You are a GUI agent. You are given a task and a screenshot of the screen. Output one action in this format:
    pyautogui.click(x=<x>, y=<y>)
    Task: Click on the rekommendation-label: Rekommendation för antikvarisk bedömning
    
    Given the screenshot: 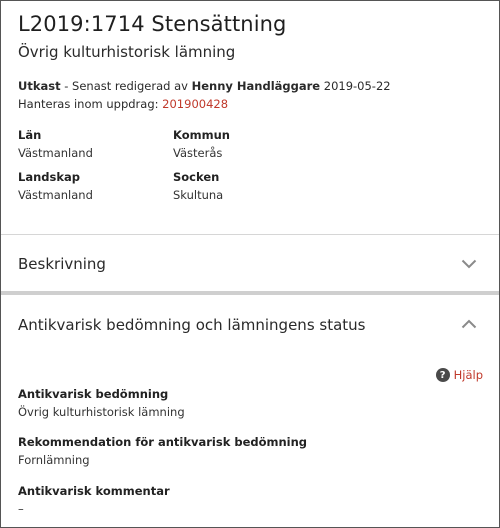 What is the action you would take?
    pyautogui.click(x=163, y=442)
    